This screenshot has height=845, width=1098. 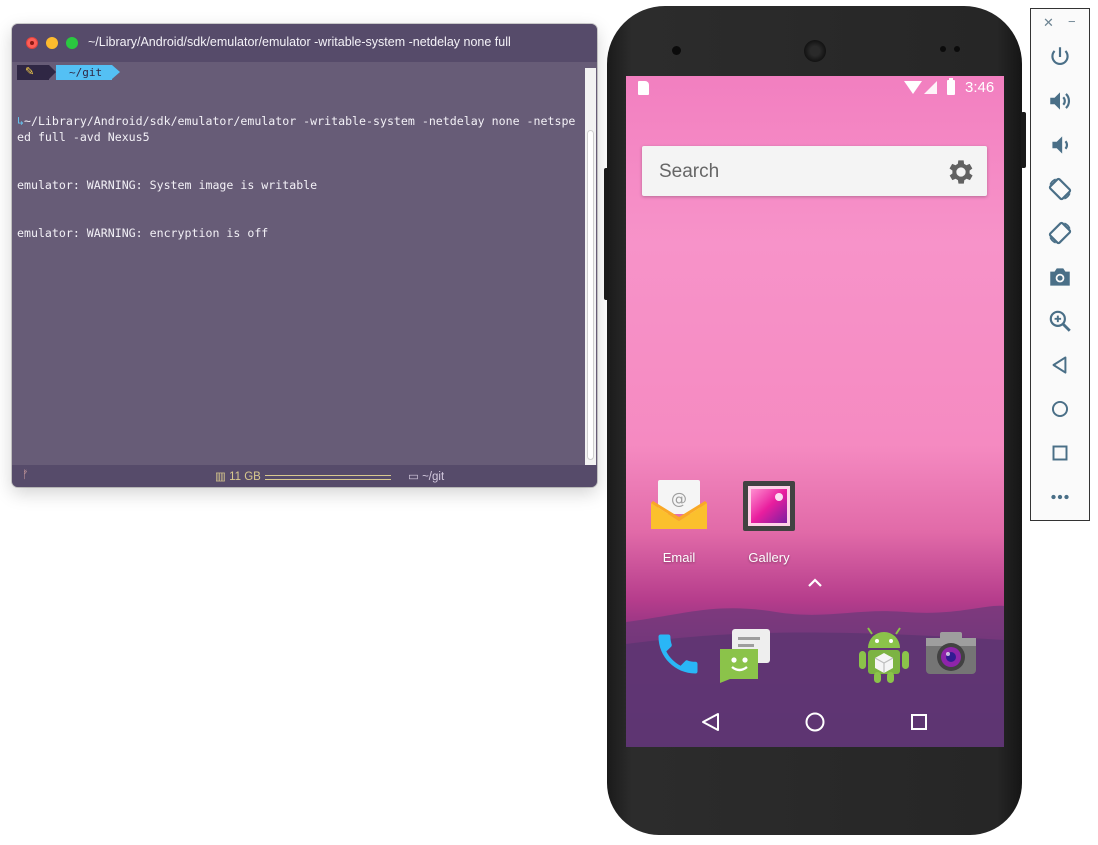 What do you see at coordinates (678, 654) in the screenshot?
I see `phone-icon` at bounding box center [678, 654].